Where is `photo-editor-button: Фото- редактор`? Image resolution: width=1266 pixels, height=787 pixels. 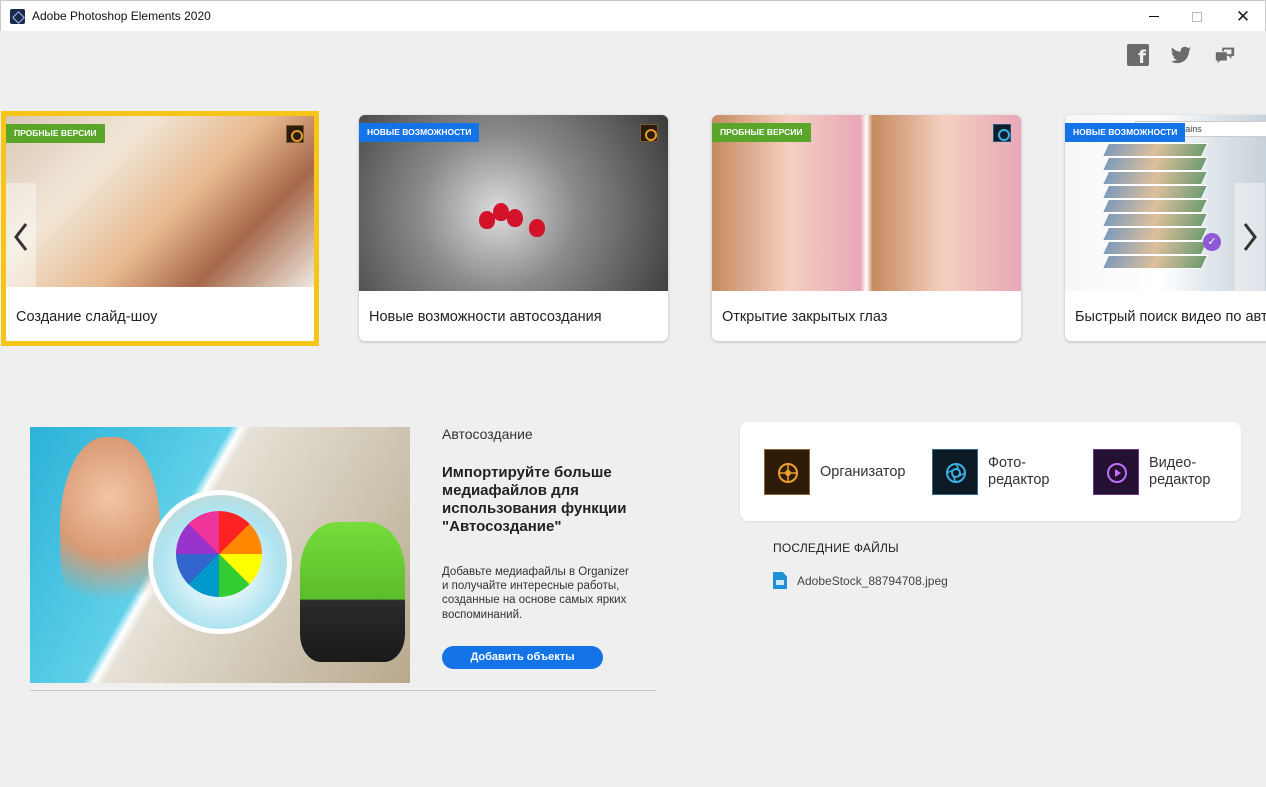 photo-editor-button: Фото- редактор is located at coordinates (990, 472).